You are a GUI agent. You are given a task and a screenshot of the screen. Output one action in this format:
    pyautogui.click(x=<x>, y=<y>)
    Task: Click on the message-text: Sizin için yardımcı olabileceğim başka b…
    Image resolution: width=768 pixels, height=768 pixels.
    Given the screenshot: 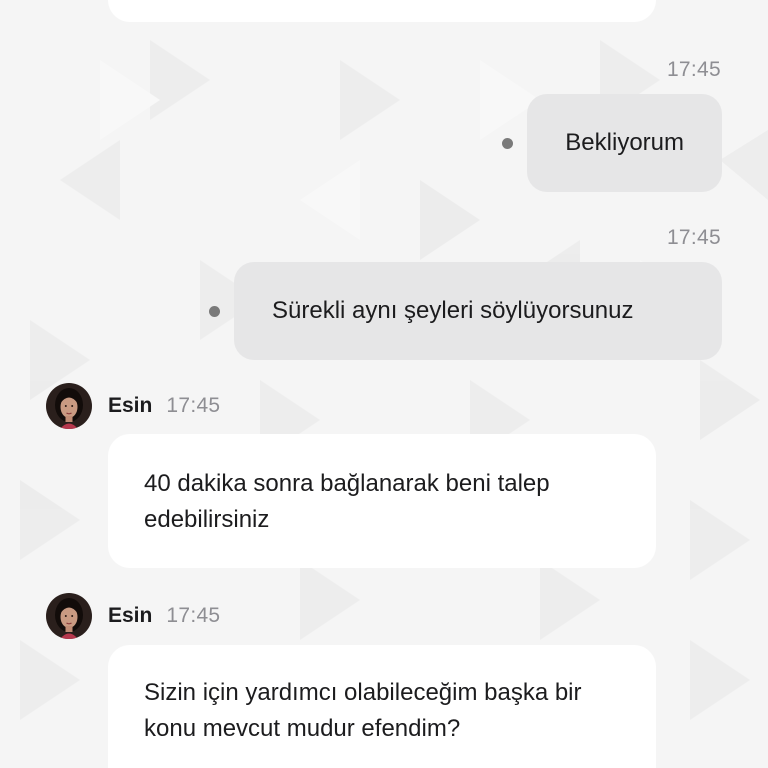 What is the action you would take?
    pyautogui.click(x=363, y=710)
    